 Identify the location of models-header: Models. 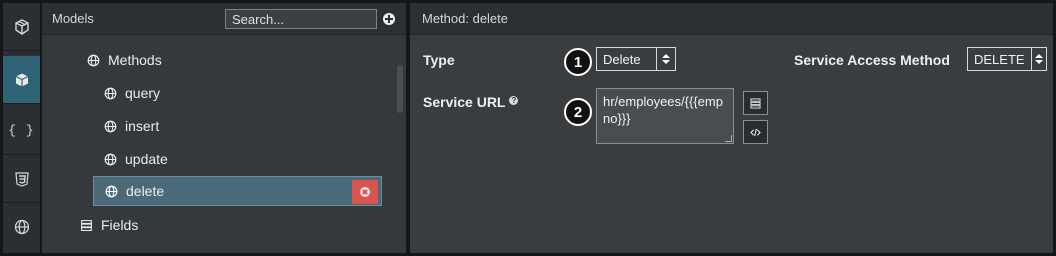
(224, 19).